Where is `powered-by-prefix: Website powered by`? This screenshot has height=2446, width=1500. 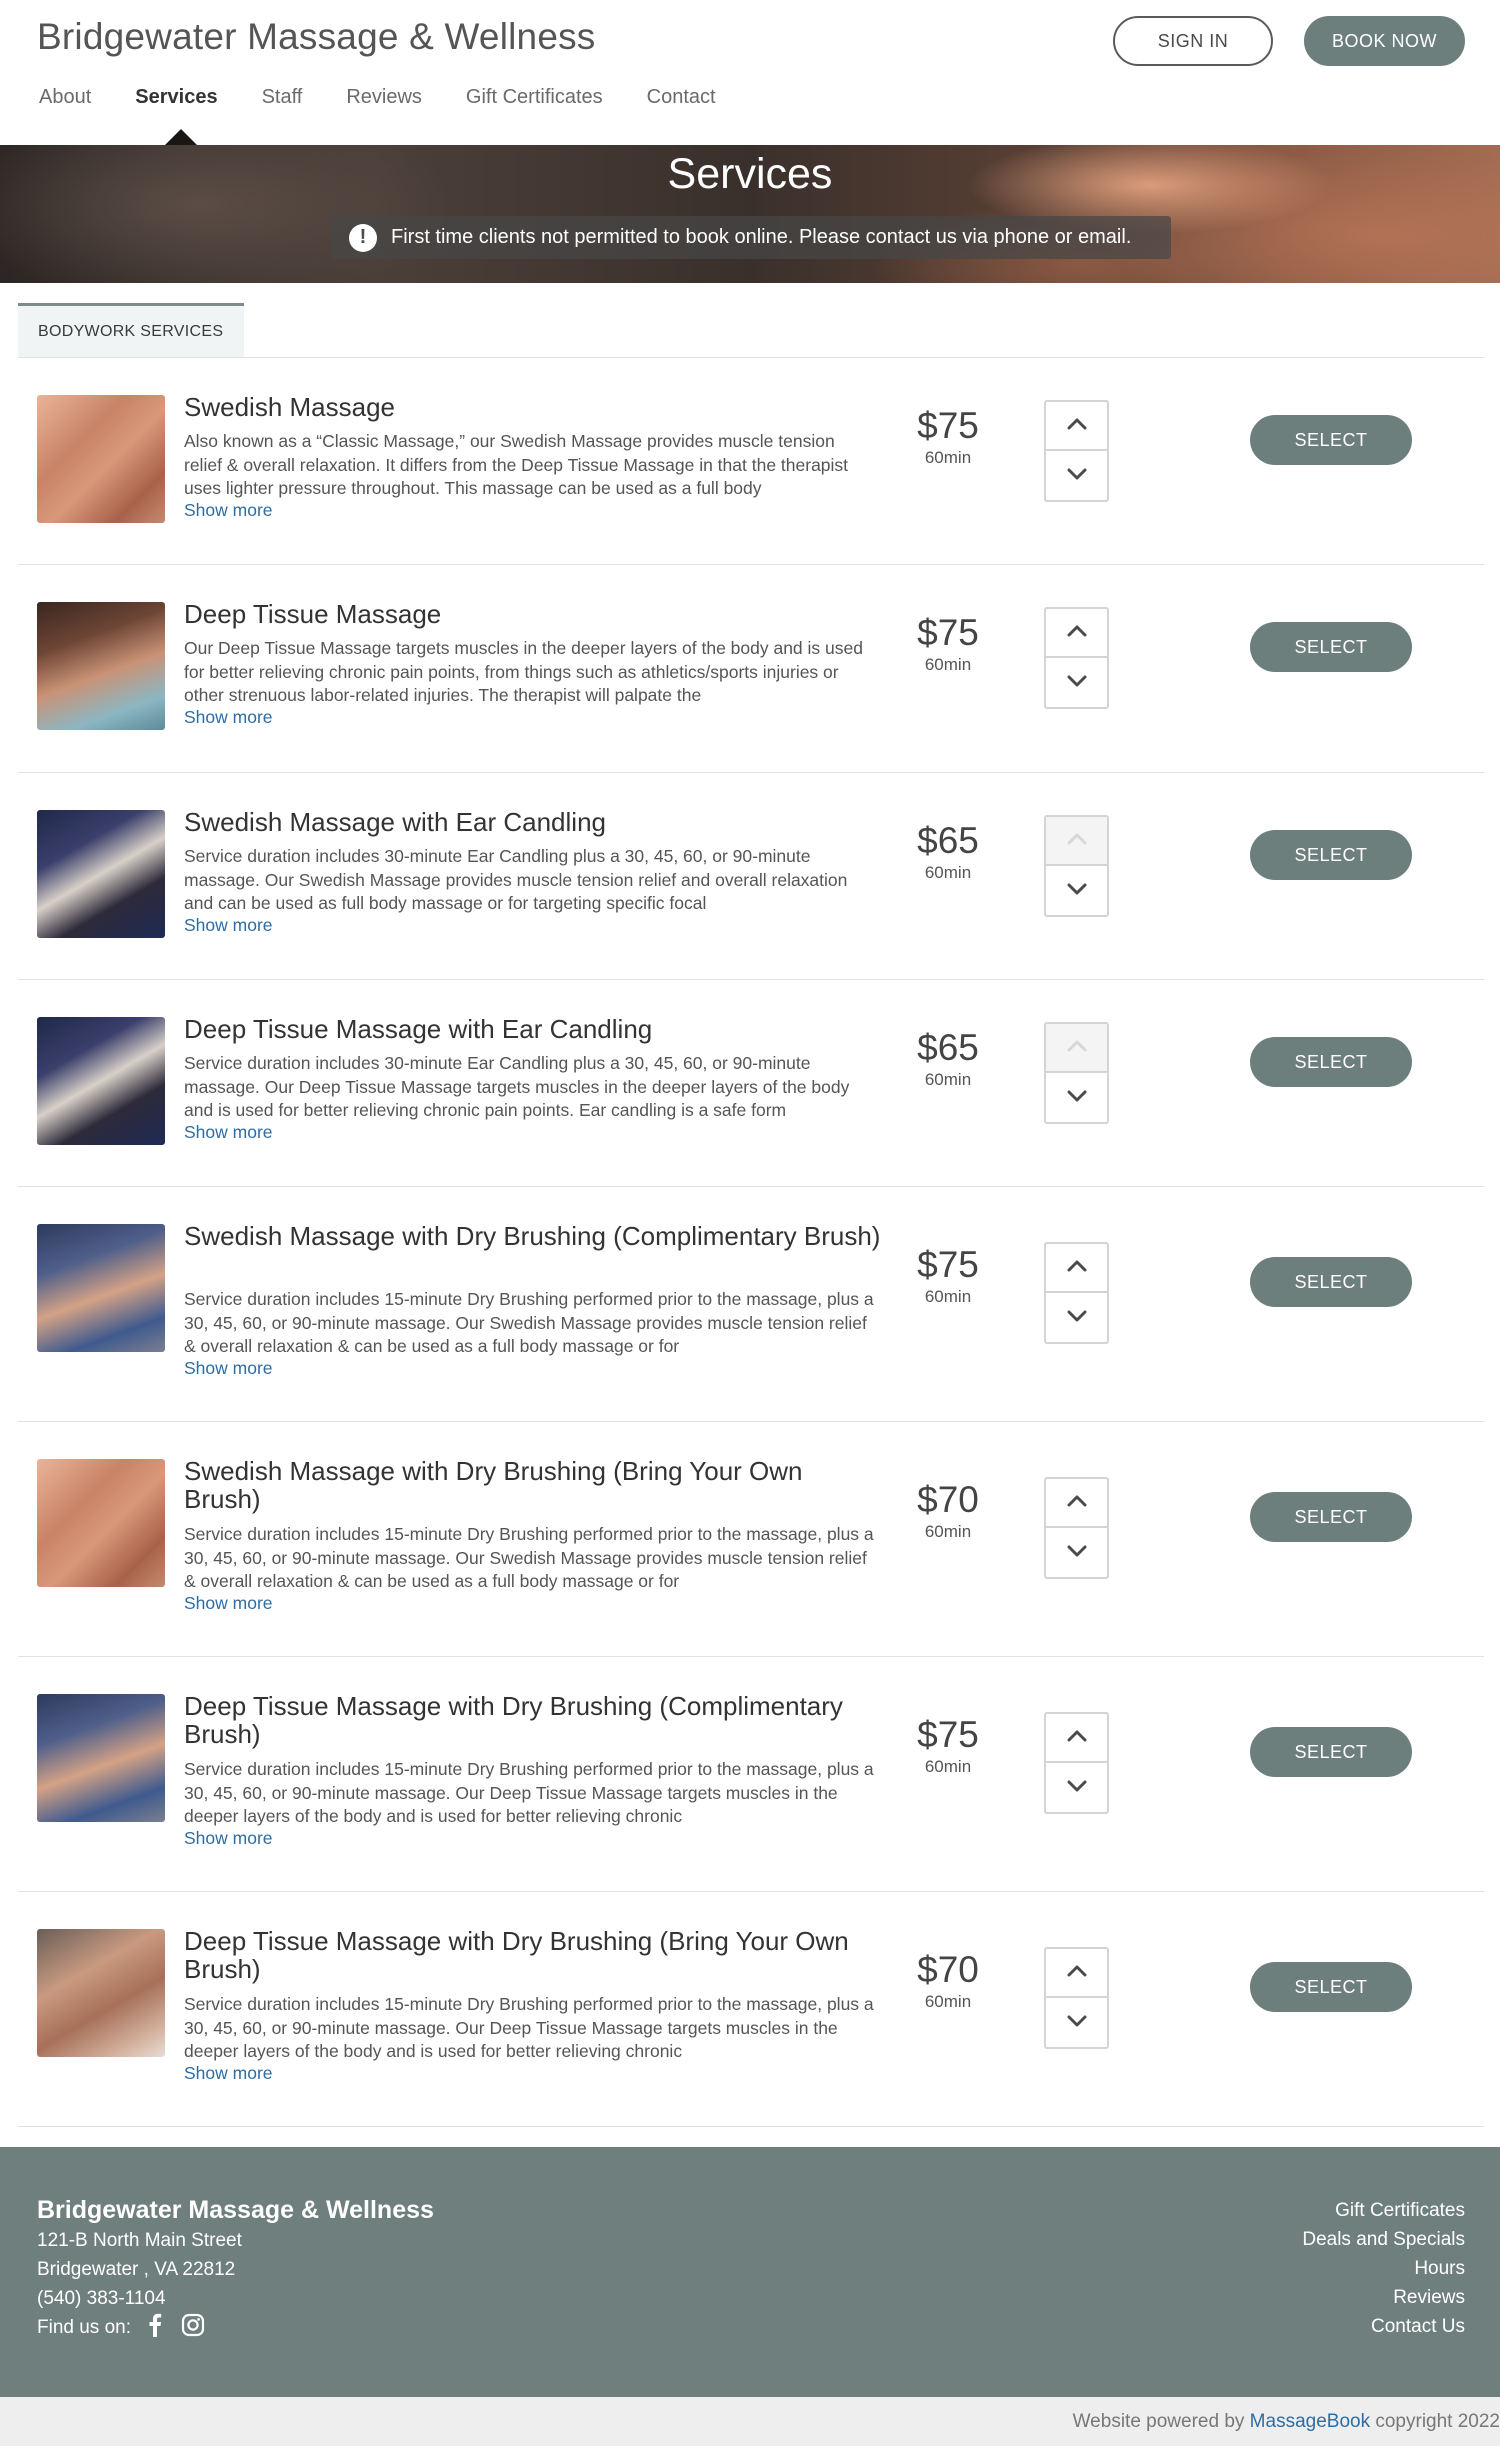 powered-by-prefix: Website powered by is located at coordinates (1161, 2421).